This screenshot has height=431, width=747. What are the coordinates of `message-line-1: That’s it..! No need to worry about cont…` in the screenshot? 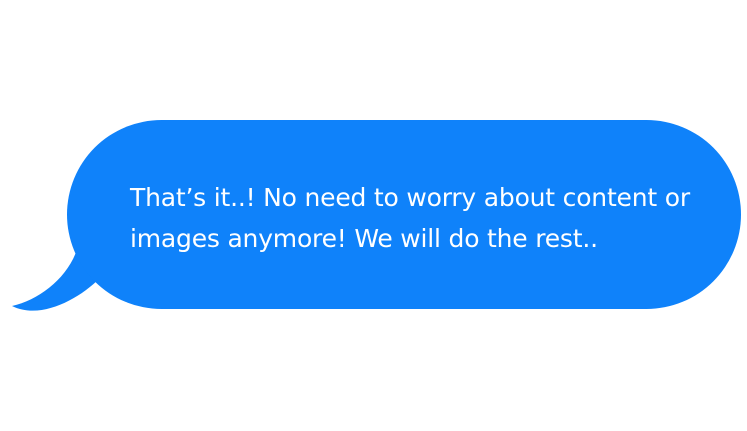 It's located at (410, 197).